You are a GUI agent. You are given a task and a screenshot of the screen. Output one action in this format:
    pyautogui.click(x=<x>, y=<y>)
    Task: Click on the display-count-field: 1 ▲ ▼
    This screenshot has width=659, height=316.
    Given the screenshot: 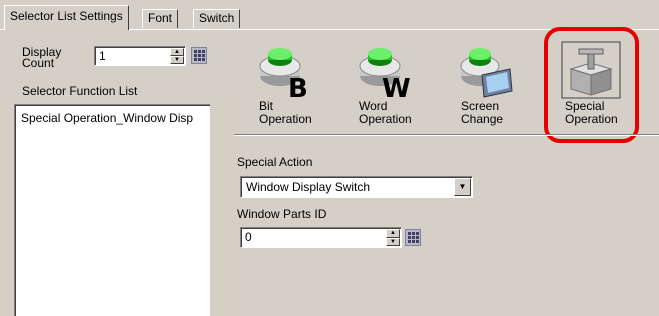 What is the action you would take?
    pyautogui.click(x=140, y=56)
    